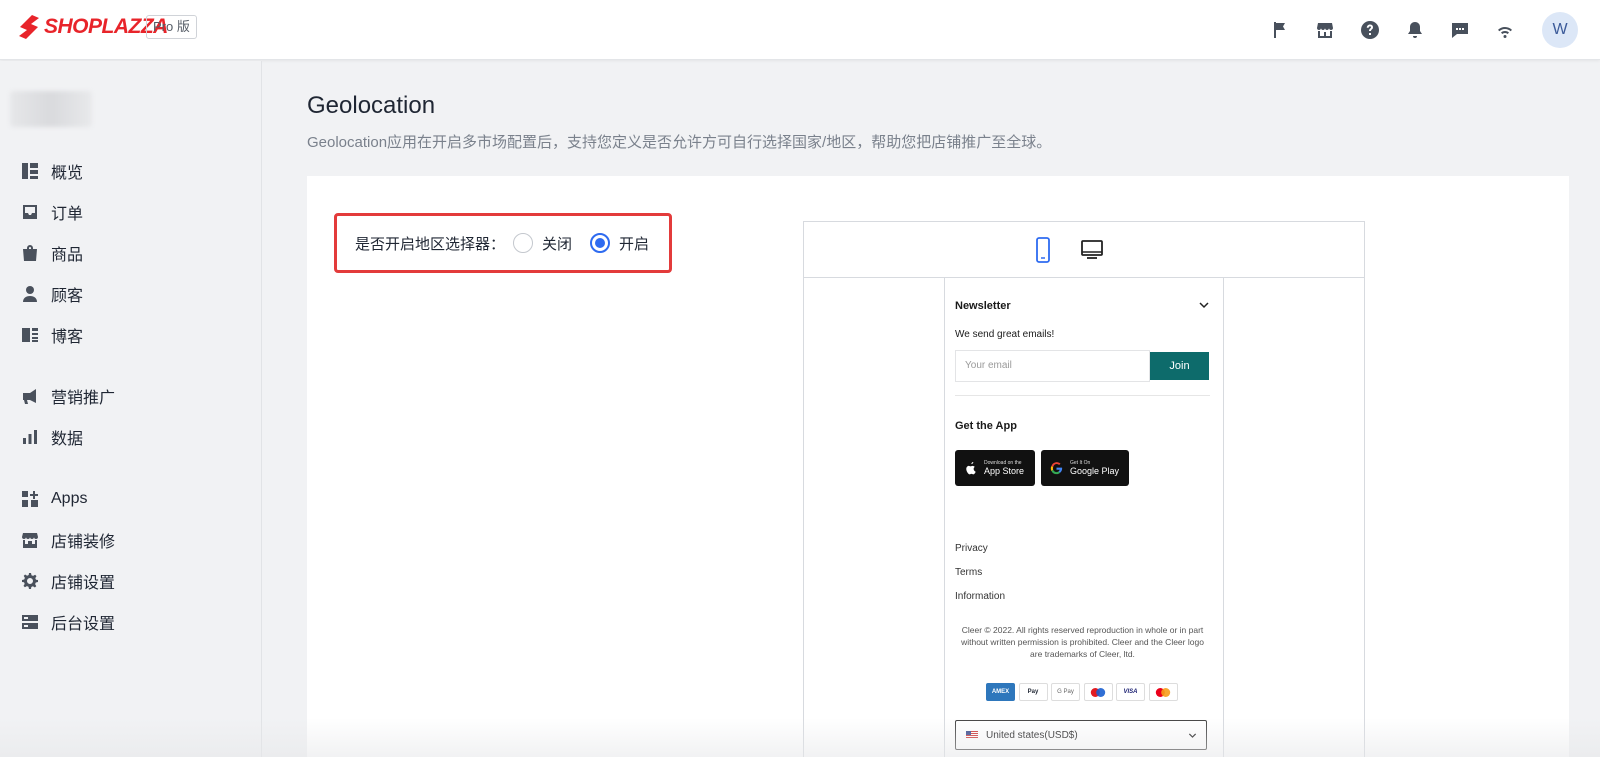 The image size is (1600, 757). I want to click on divider, so click(1082, 395).